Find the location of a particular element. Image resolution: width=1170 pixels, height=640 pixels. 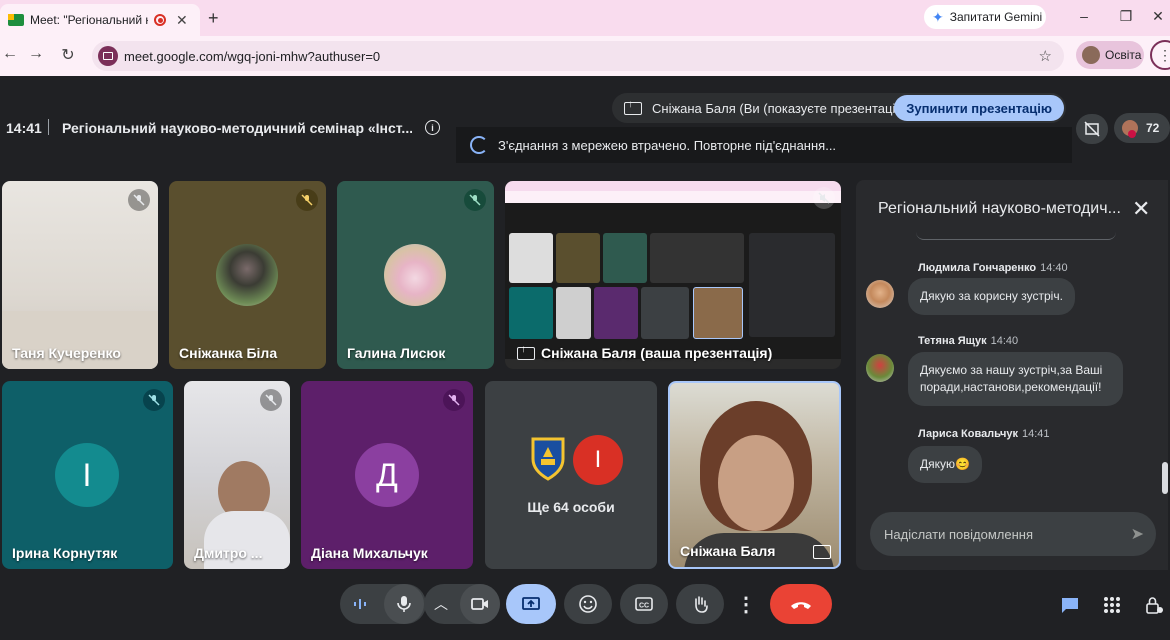

stop-presenting-button: Зупинити презентацію is located at coordinates (979, 108).